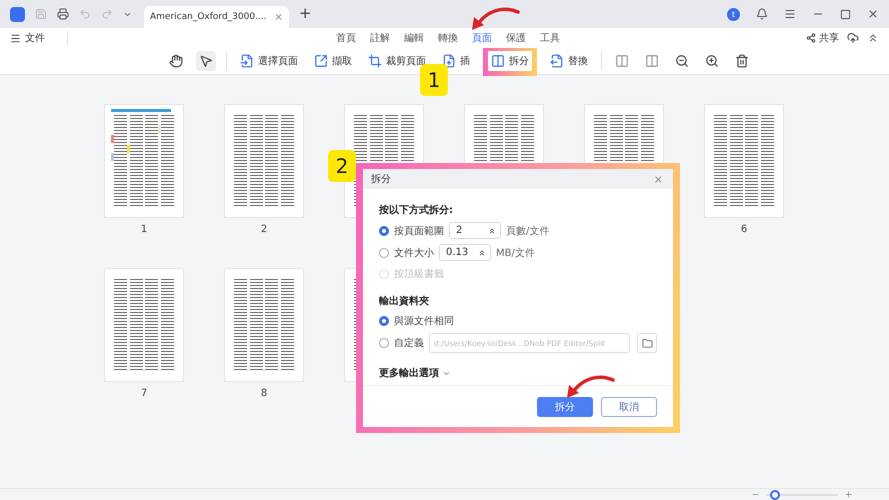 The image size is (889, 500). Describe the element at coordinates (510, 61) in the screenshot. I see `toolbar-button: 拆分` at that location.